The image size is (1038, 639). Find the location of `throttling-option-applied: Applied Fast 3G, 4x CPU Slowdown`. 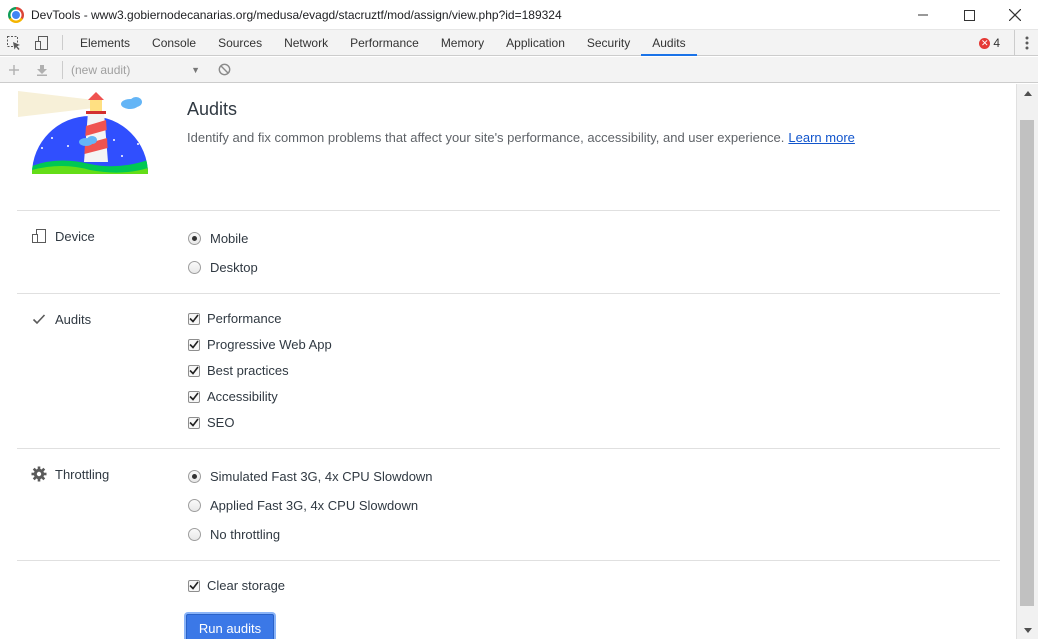

throttling-option-applied: Applied Fast 3G, 4x CPU Slowdown is located at coordinates (303, 505).